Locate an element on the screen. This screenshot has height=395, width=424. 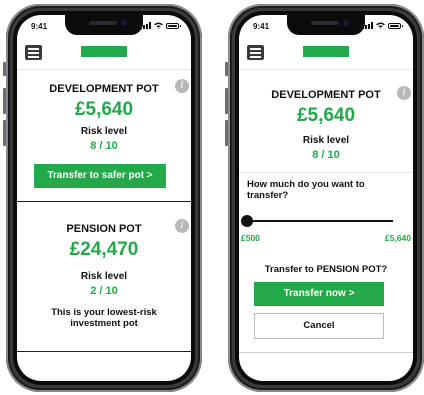
pension-pot-amount: £24,470 is located at coordinates (104, 249).